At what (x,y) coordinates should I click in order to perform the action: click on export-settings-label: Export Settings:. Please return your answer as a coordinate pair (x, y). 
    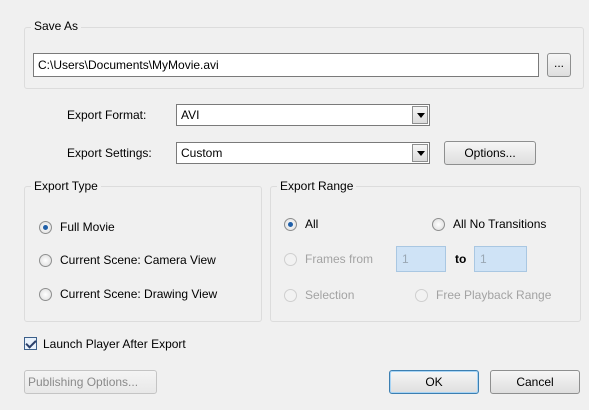
    Looking at the image, I should click on (109, 153).